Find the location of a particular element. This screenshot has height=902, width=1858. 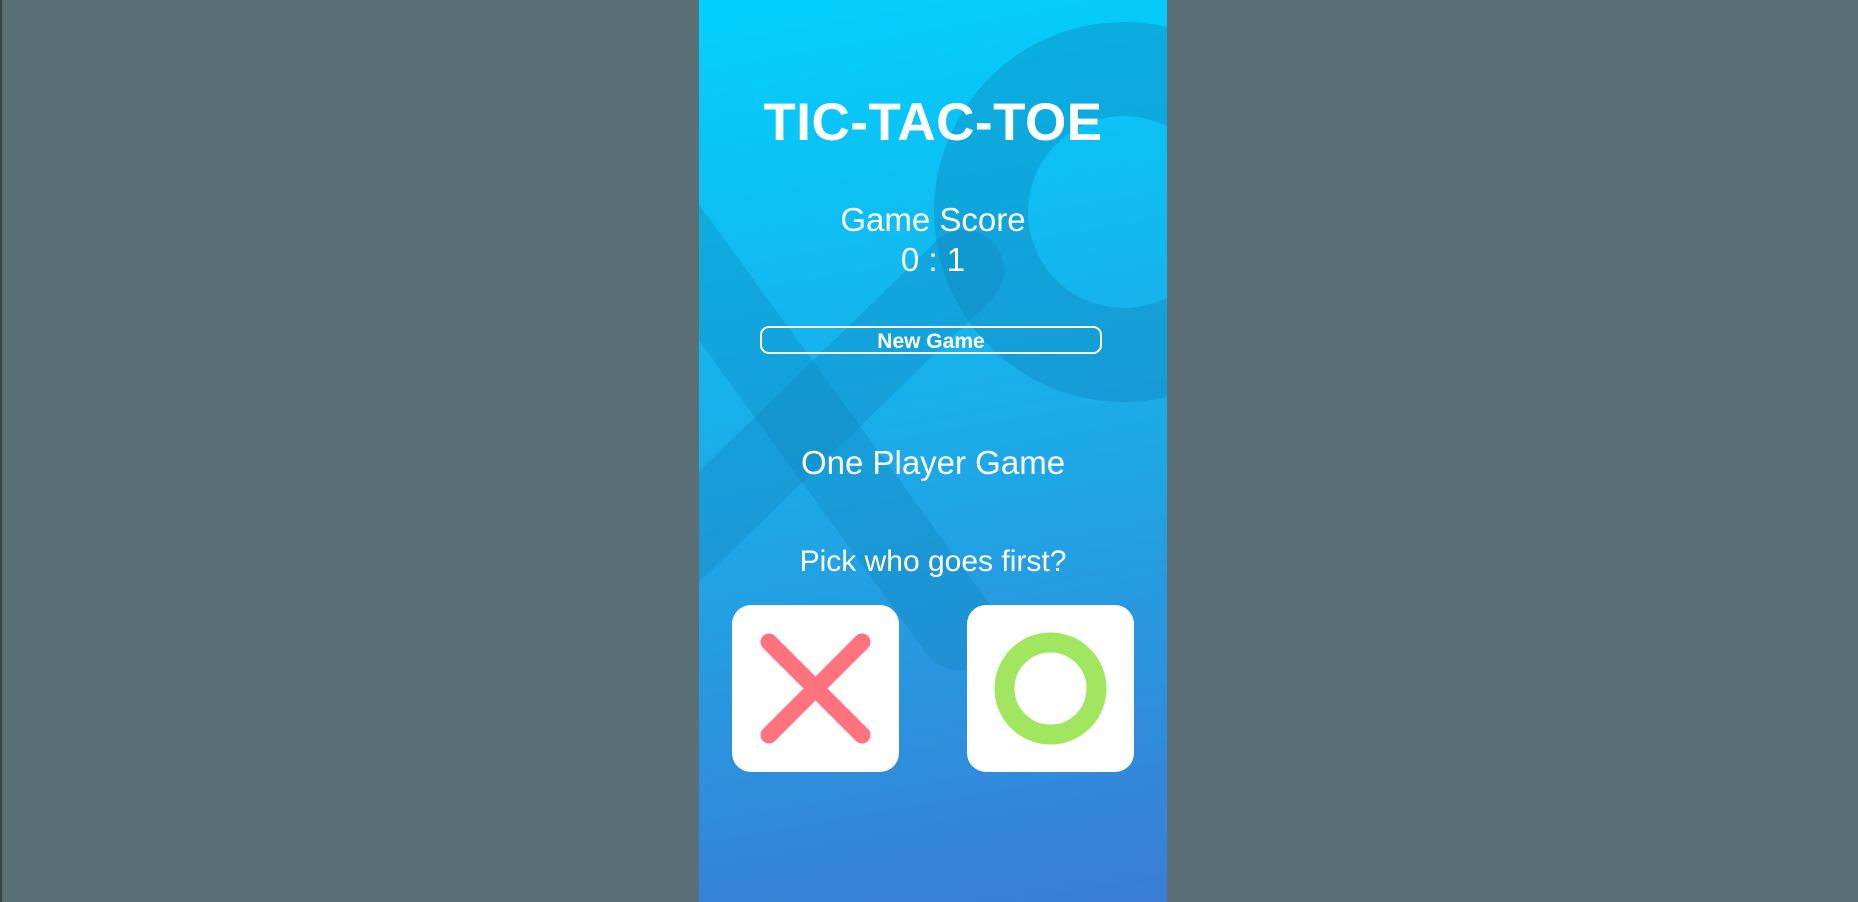

score-value: 0 : 1 is located at coordinates (933, 259).